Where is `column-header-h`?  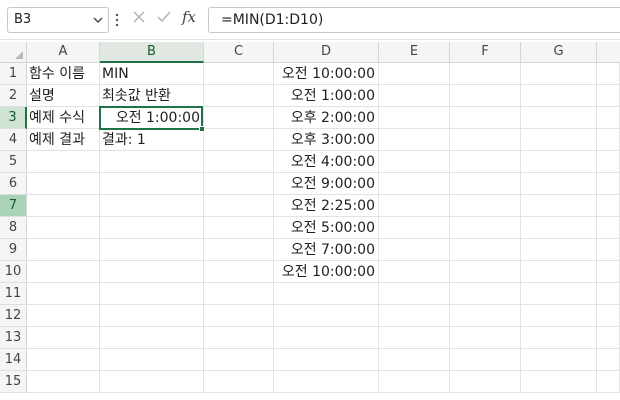 column-header-h is located at coordinates (608, 52).